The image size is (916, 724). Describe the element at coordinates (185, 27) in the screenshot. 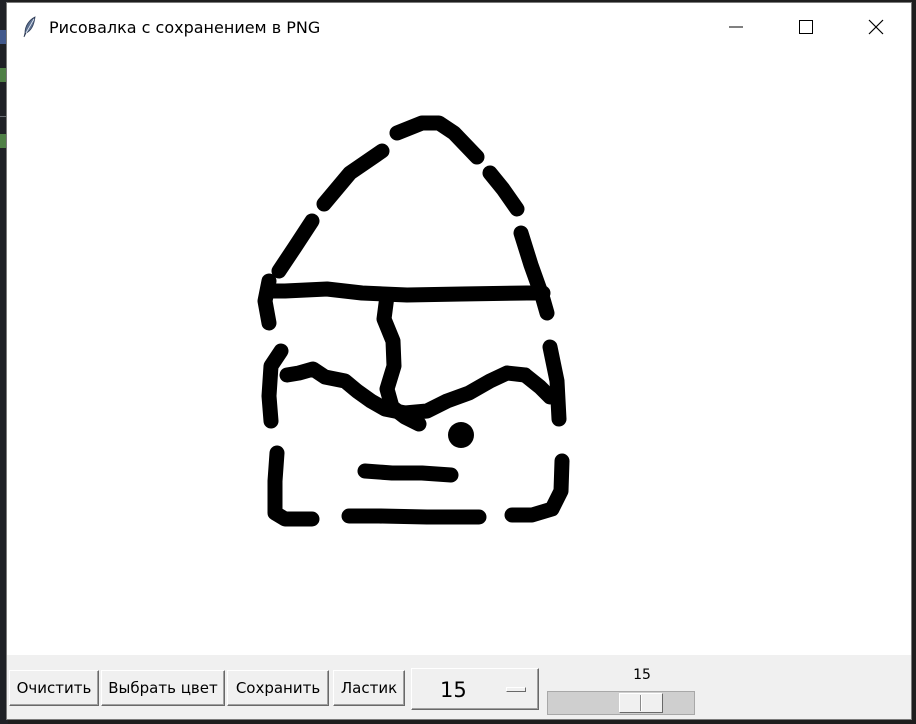

I see `window-title: Рисовалка с сохранением в PNG` at that location.